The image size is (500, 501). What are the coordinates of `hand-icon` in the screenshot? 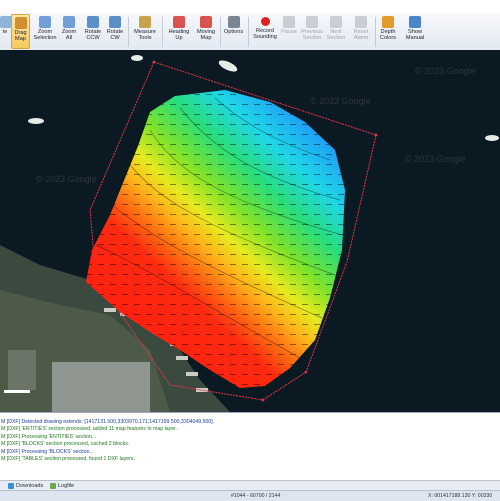 It's located at (20, 23).